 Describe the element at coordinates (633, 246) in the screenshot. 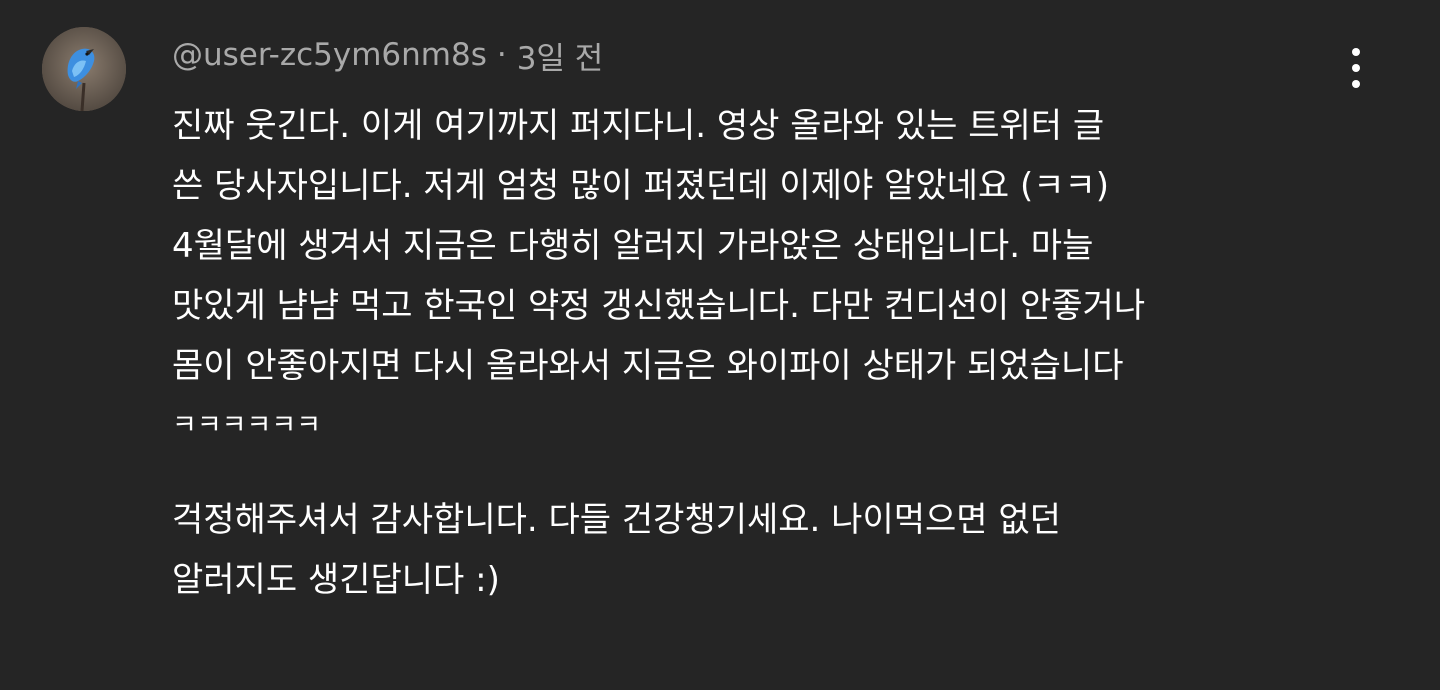

I see `comment-line: 4월달에 생겨서 지금은 다행히 알러지 가라앉은 상태입니다. 마늘` at that location.